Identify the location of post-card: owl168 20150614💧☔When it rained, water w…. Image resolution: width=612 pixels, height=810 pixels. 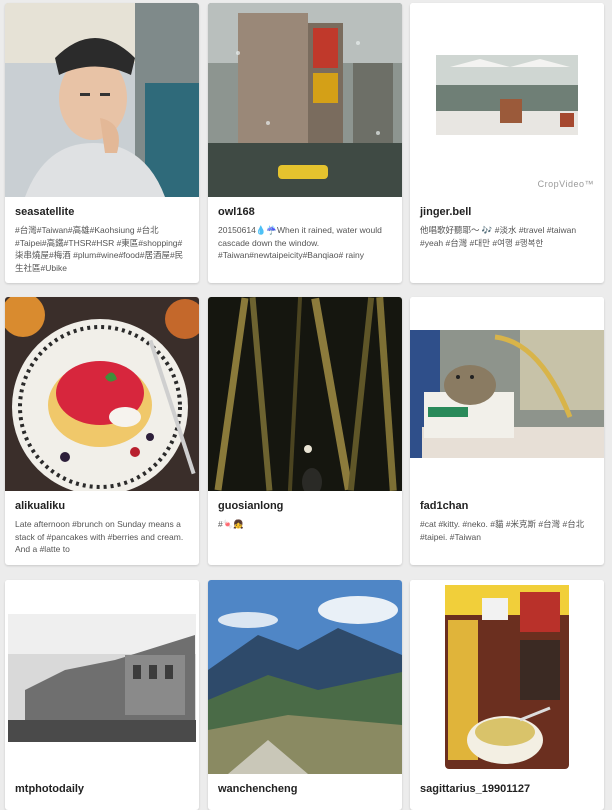
(305, 143).